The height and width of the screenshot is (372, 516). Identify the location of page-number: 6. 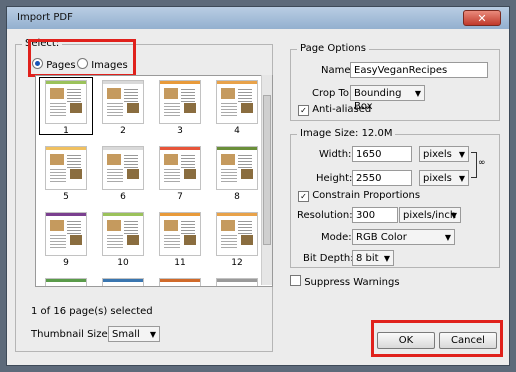
(123, 197).